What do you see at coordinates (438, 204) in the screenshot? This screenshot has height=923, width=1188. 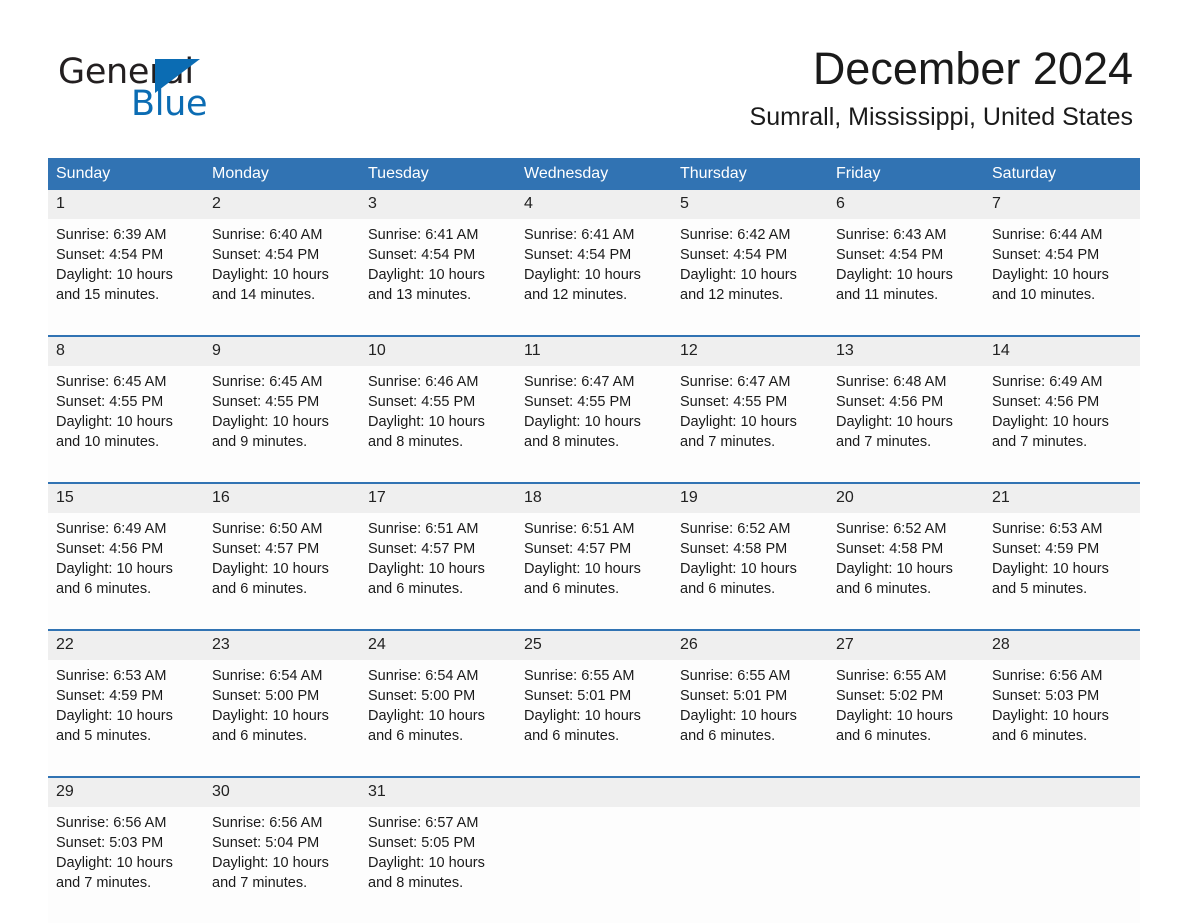 I see `day-number: 3` at bounding box center [438, 204].